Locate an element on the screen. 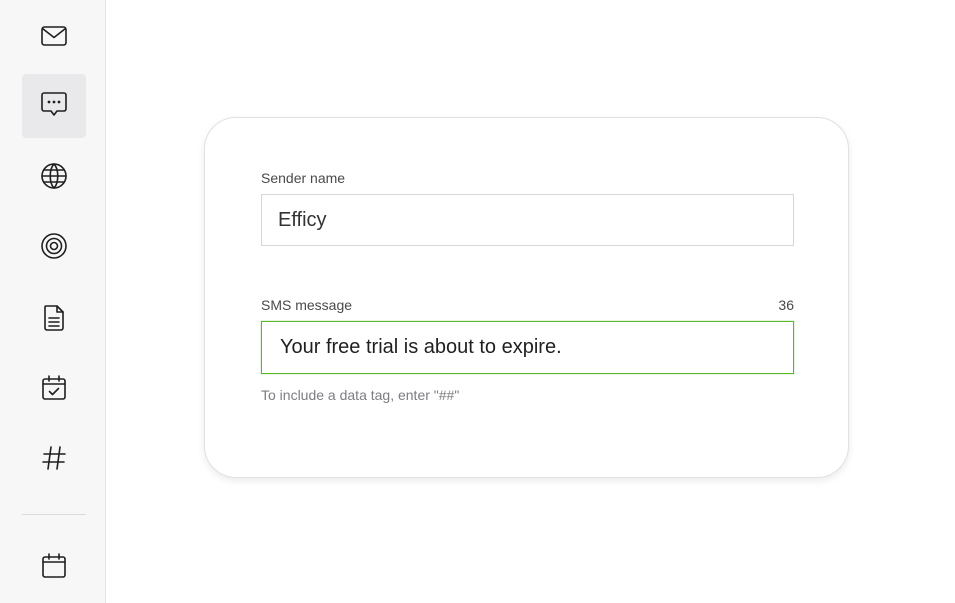  sender-name-input is located at coordinates (527, 220).